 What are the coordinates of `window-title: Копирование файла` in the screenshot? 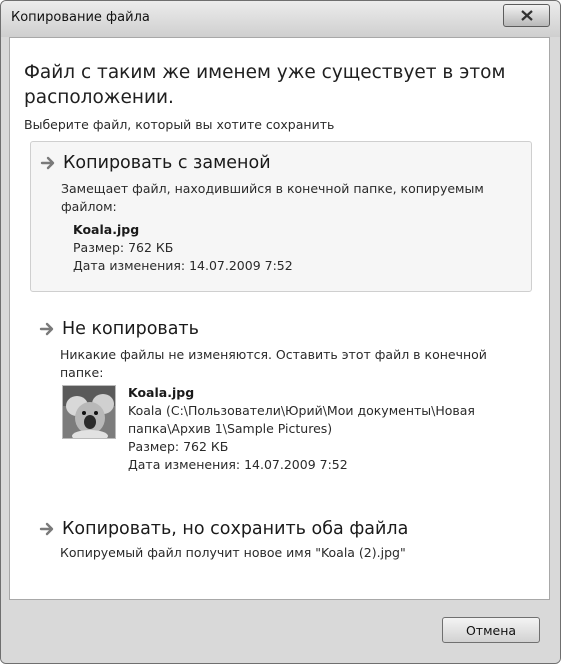 It's located at (80, 17).